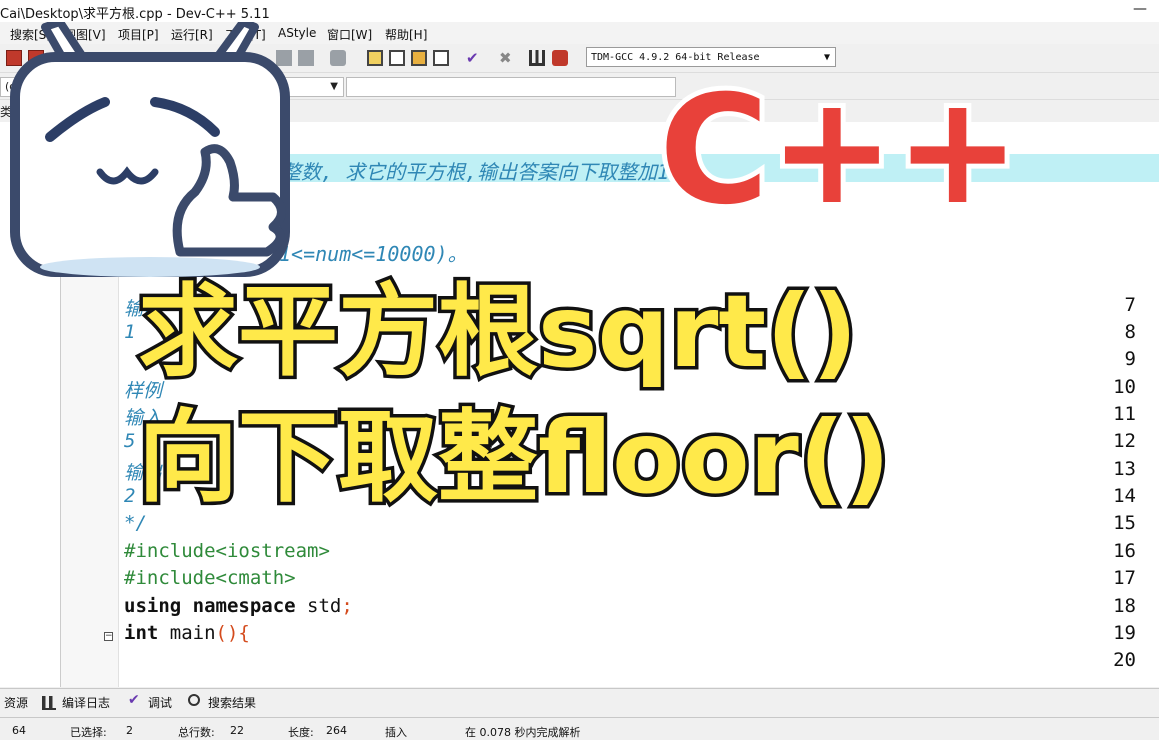  I want to click on line-number: 19, so click(1124, 633).